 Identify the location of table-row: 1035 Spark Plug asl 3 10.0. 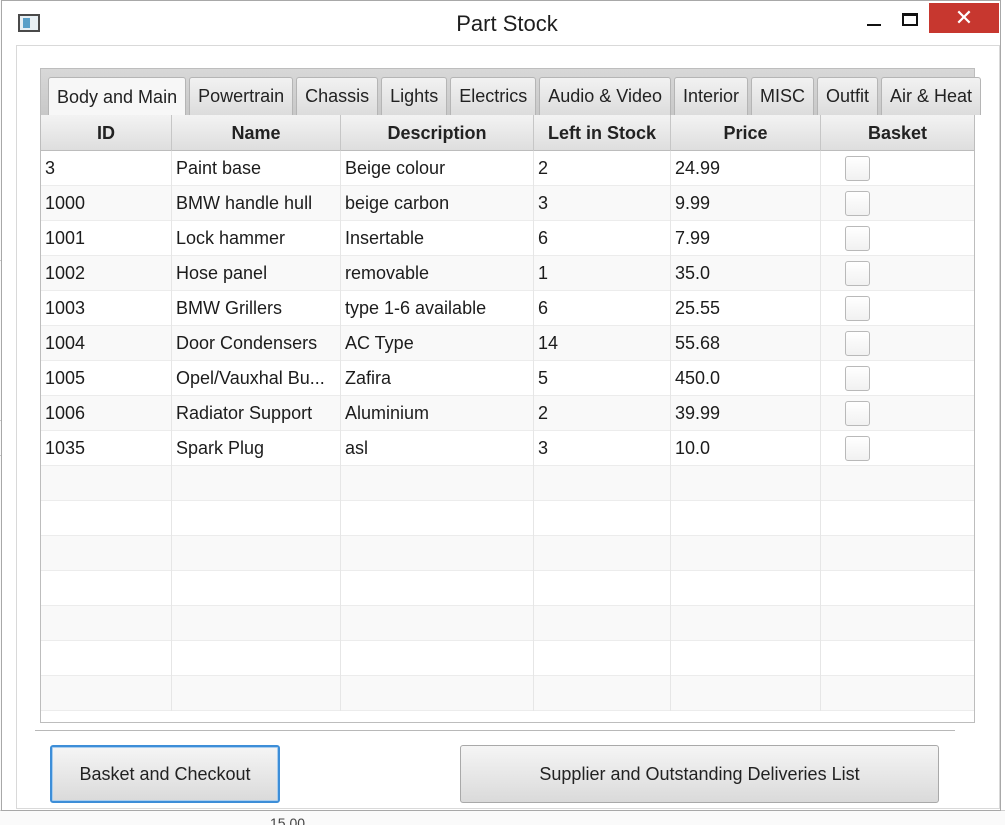
(507, 448).